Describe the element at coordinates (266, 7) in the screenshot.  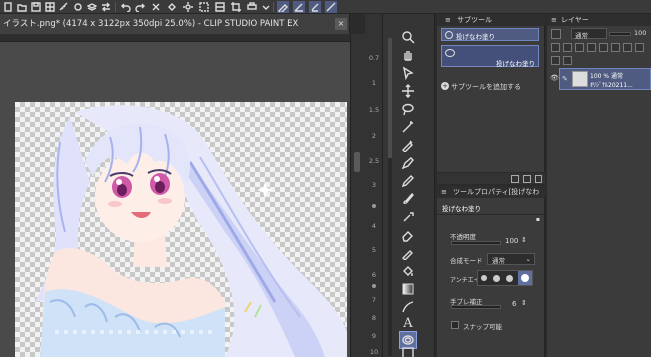
I see `dropdown-icon` at that location.